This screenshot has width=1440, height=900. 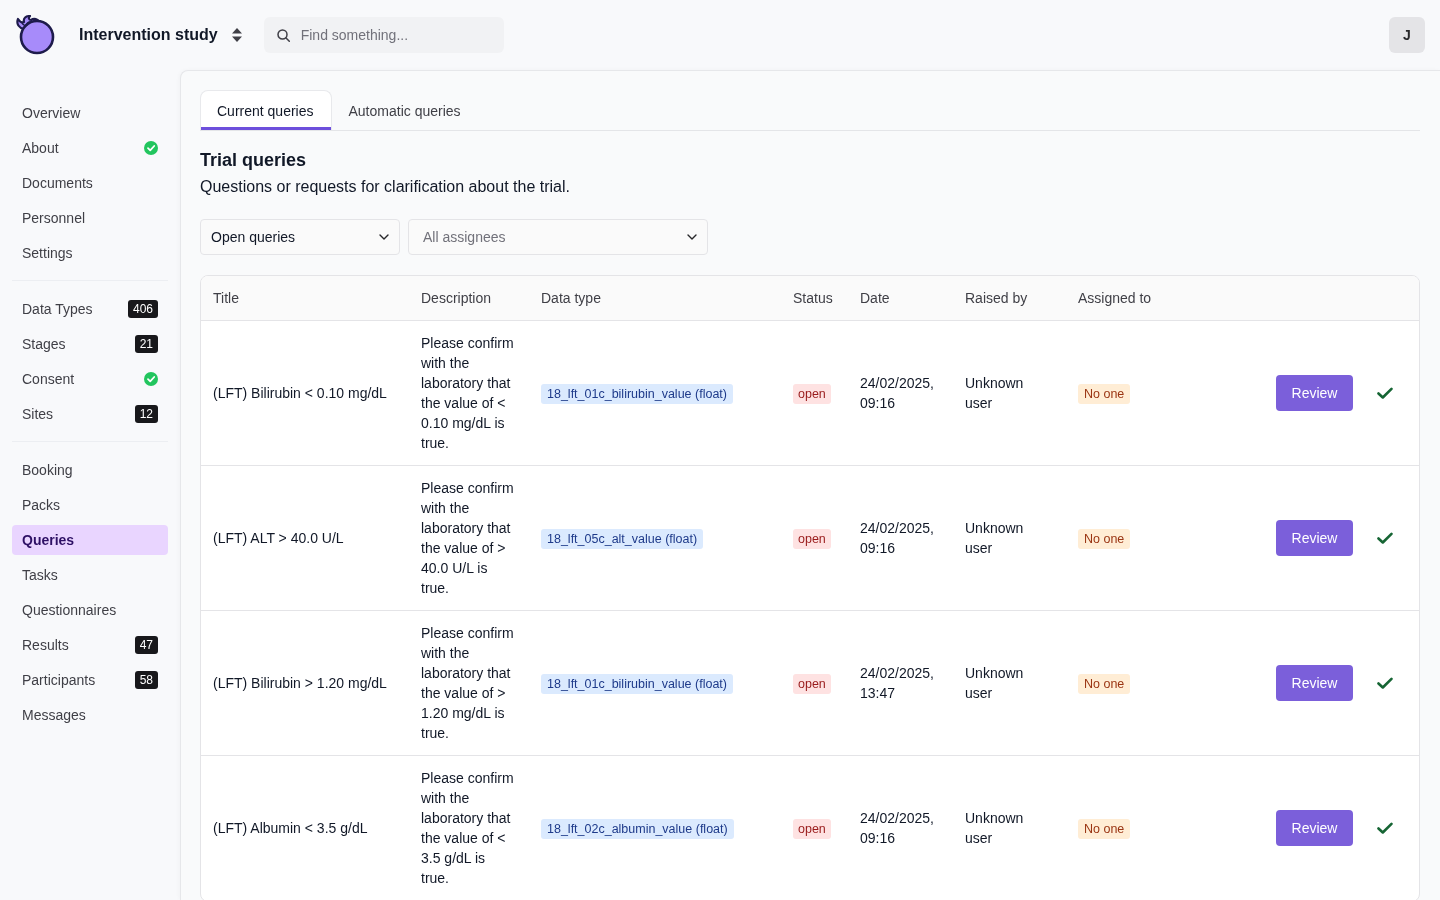 What do you see at coordinates (160, 35) in the screenshot?
I see `study-switcher: Intervention study` at bounding box center [160, 35].